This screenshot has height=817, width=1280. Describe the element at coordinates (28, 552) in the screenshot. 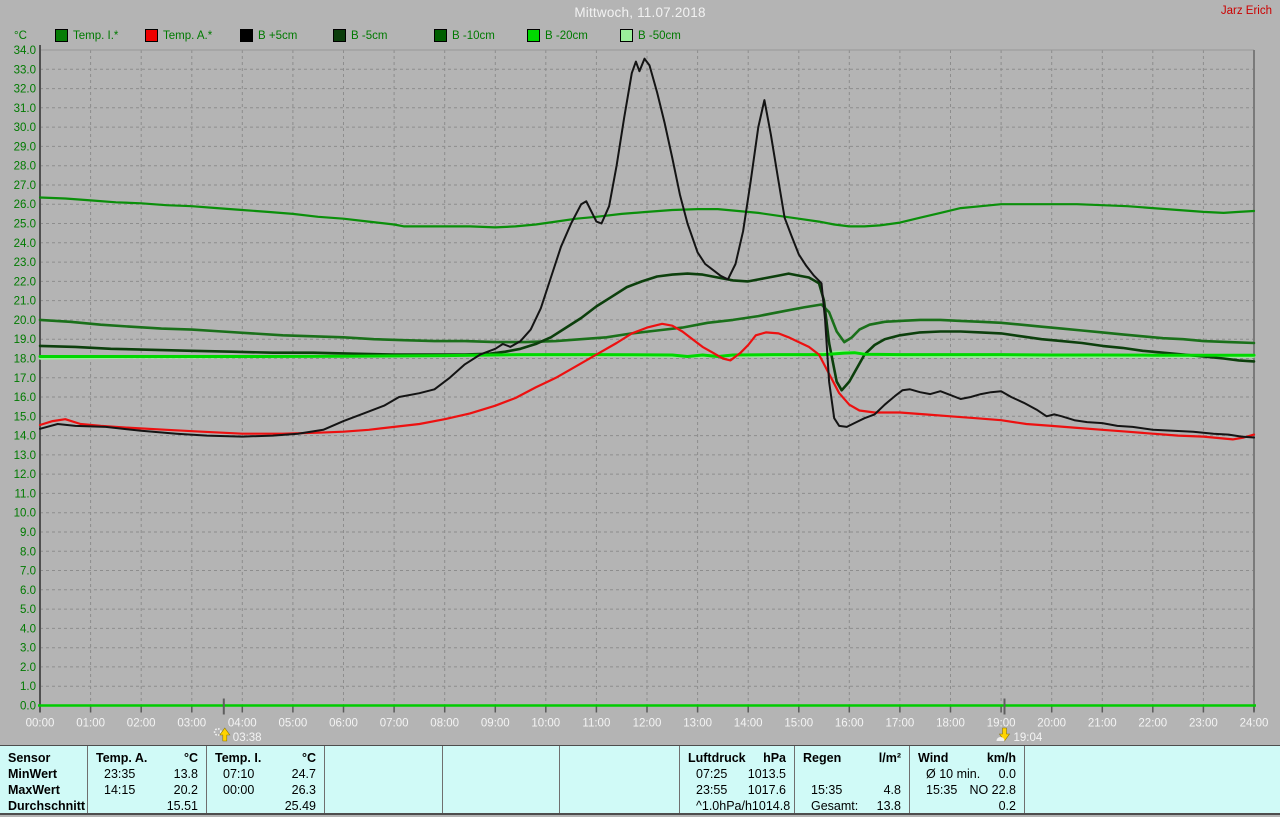

I see `y-tick-label: 8.0` at that location.